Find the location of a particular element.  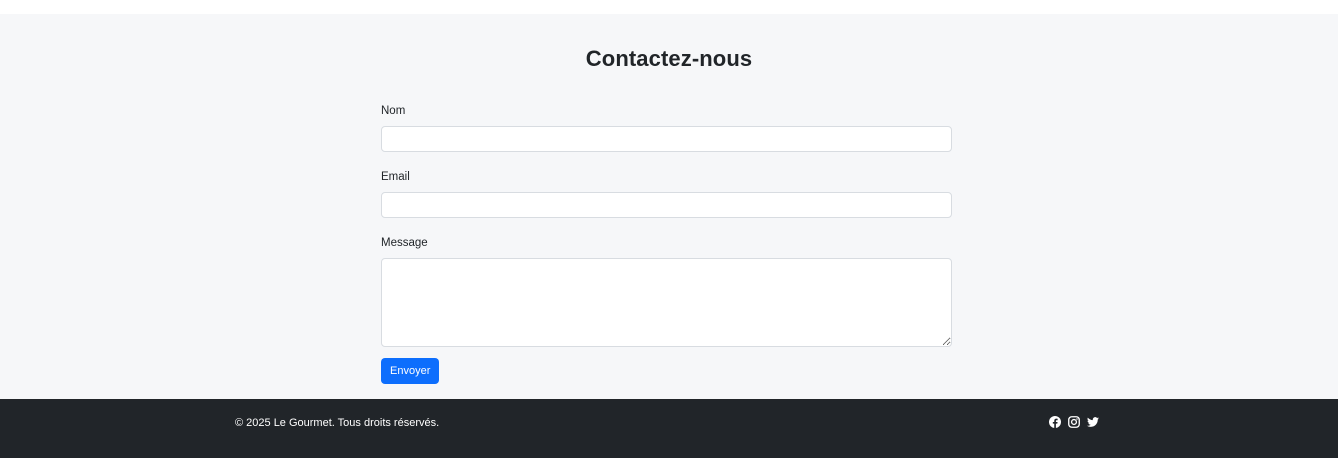

message-field-group: Message is located at coordinates (666, 291).